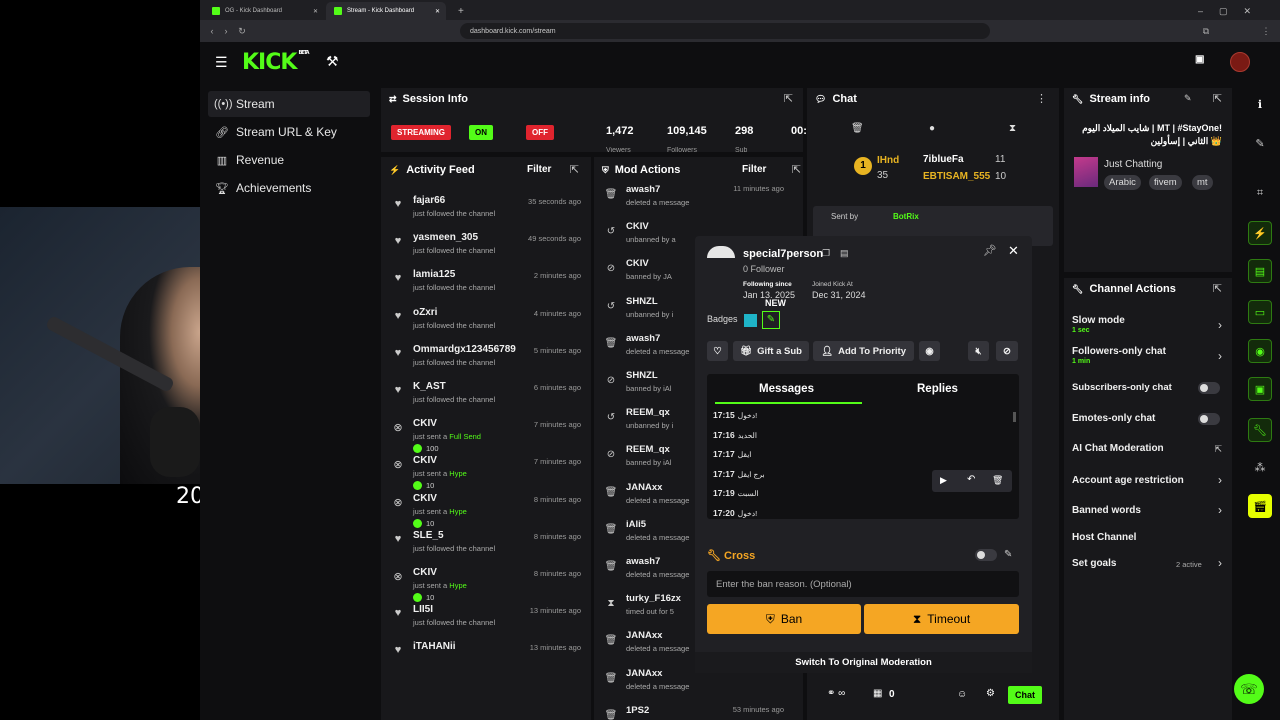 The height and width of the screenshot is (720, 1280). Describe the element at coordinates (863, 435) in the screenshot. I see `user-message: 17:16 الحديد` at that location.